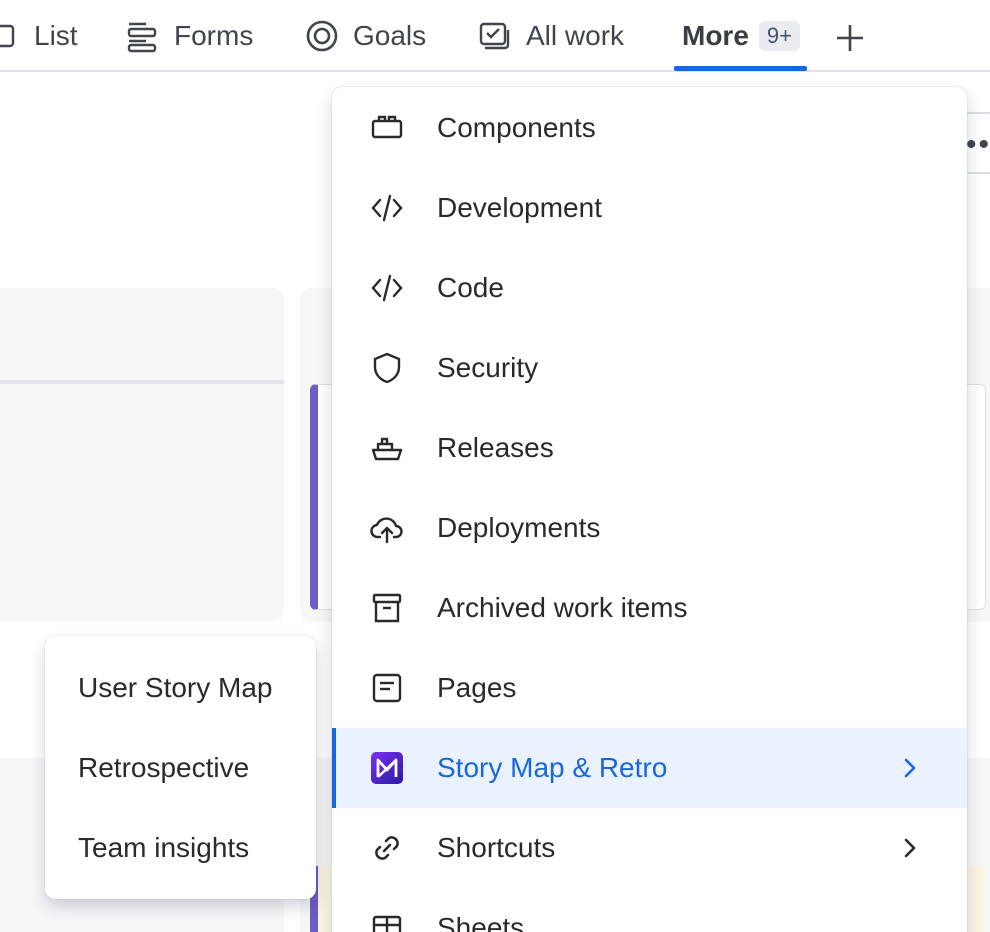 This screenshot has height=932, width=990. Describe the element at coordinates (649, 128) in the screenshot. I see `menu-item-components: Components` at that location.